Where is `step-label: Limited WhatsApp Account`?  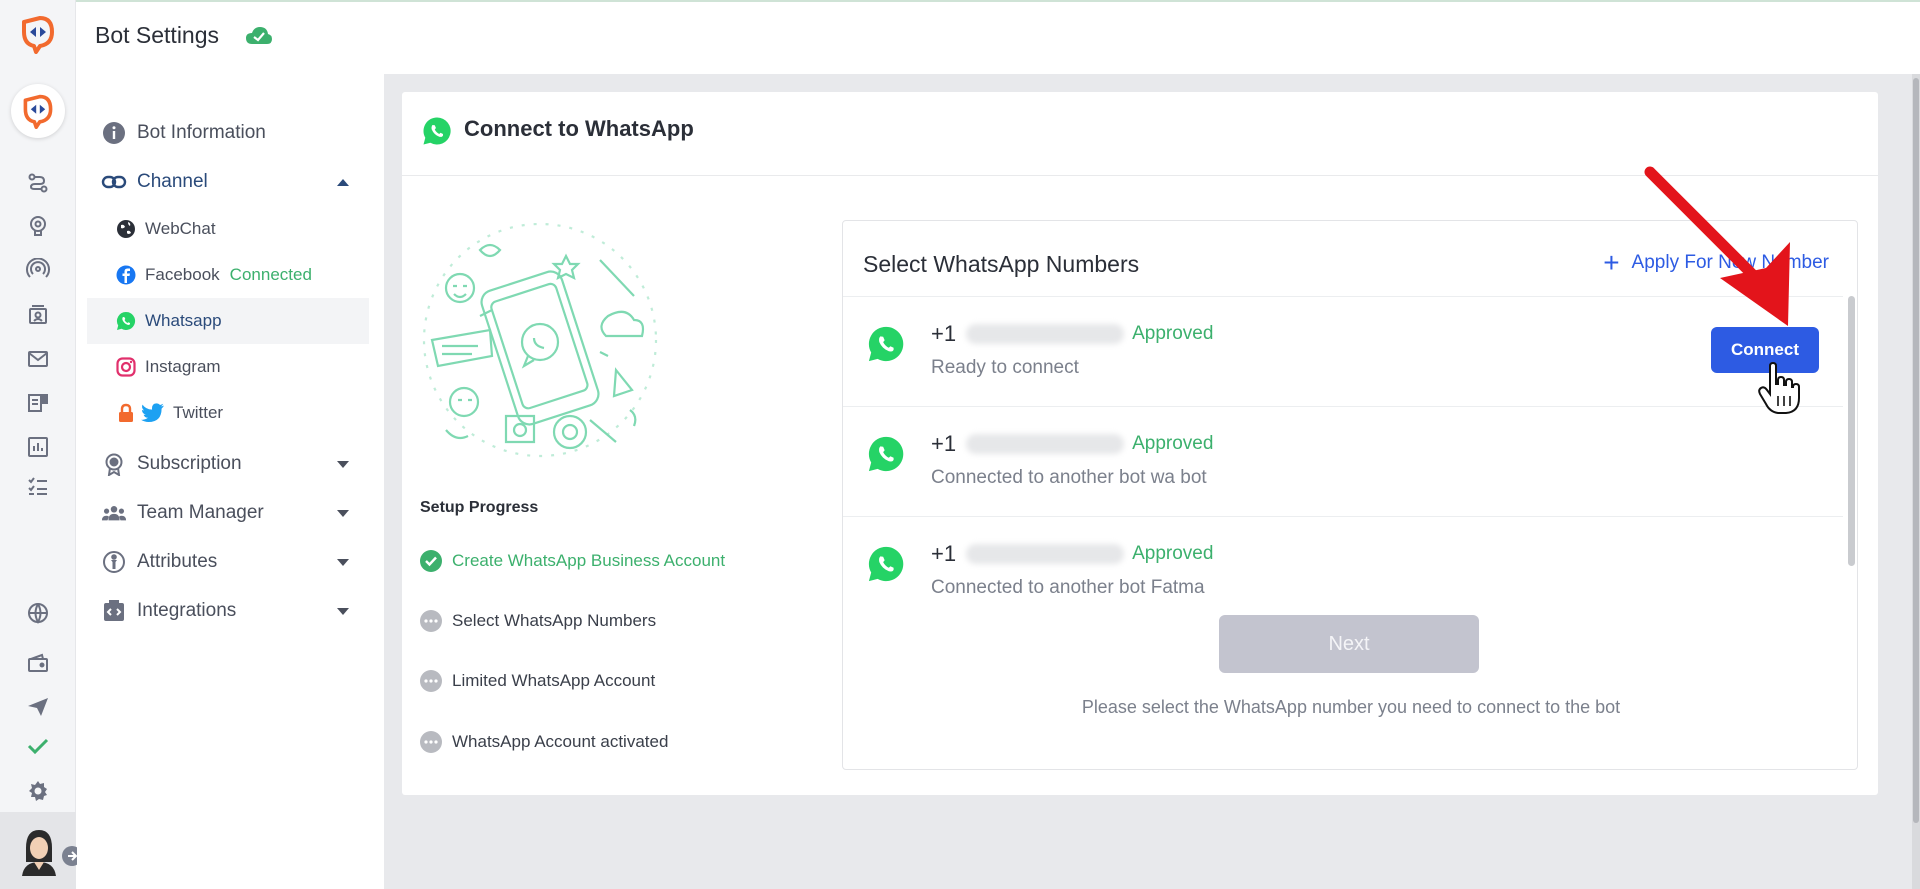 step-label: Limited WhatsApp Account is located at coordinates (554, 680).